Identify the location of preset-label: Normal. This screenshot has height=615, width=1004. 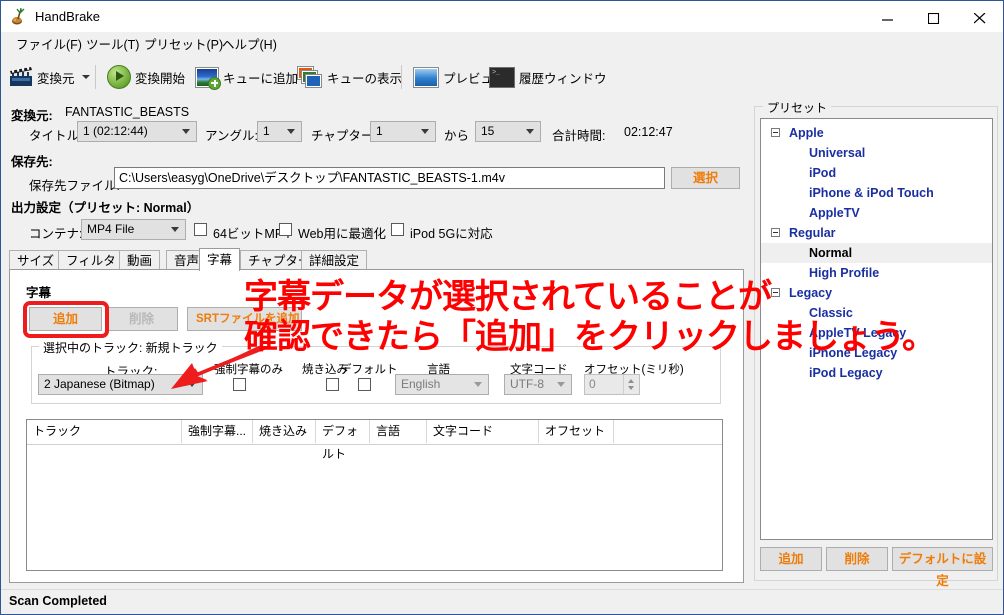
(831, 253).